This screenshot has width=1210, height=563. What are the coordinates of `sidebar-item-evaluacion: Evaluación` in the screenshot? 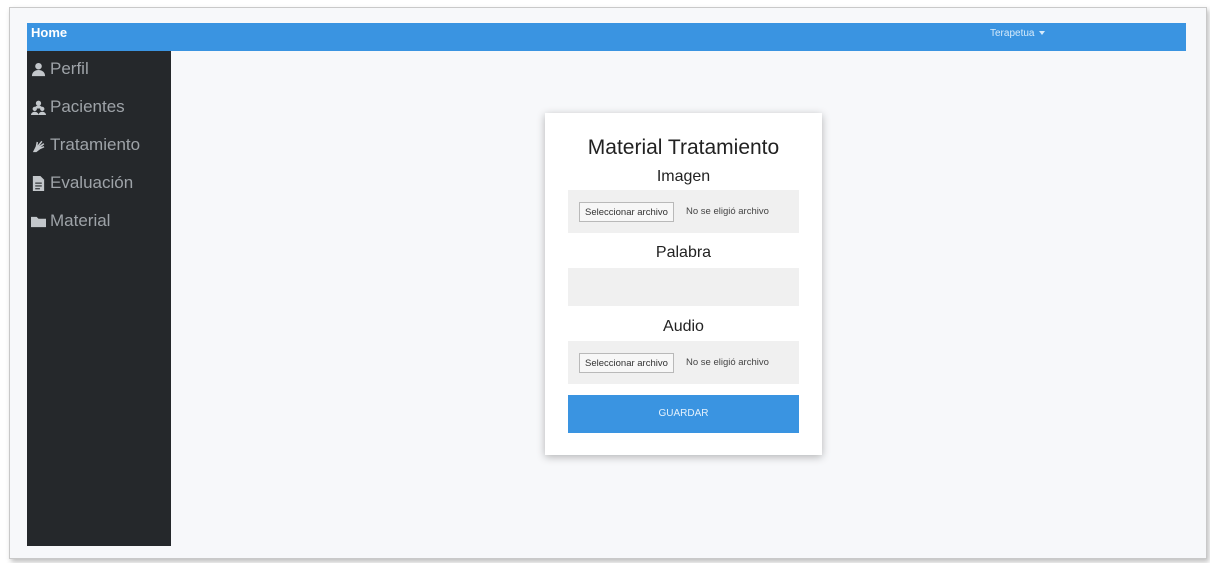 It's located at (82, 183).